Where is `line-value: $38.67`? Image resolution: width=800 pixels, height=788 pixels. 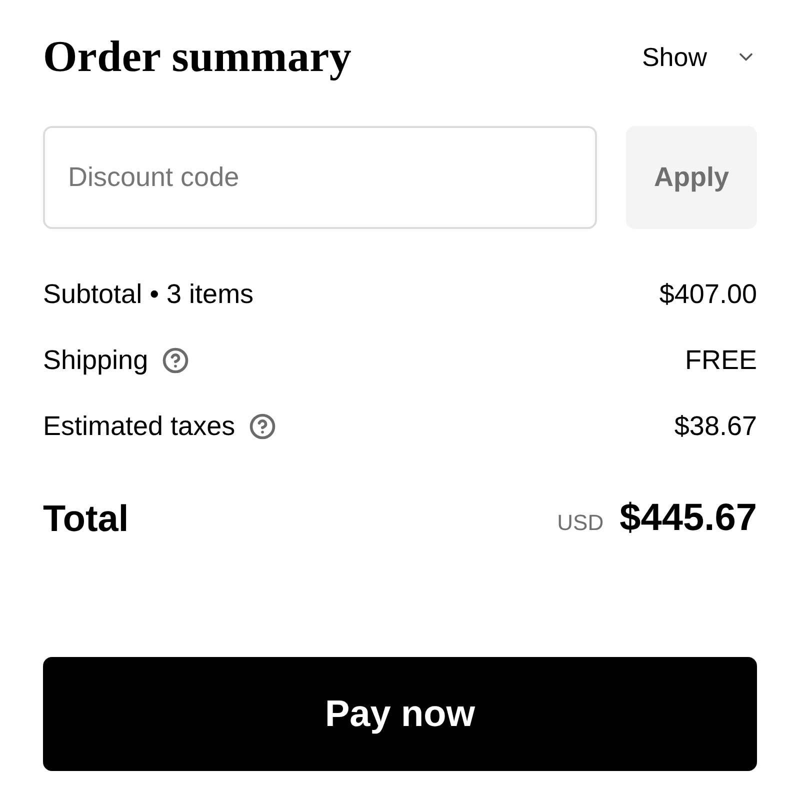 line-value: $38.67 is located at coordinates (715, 426).